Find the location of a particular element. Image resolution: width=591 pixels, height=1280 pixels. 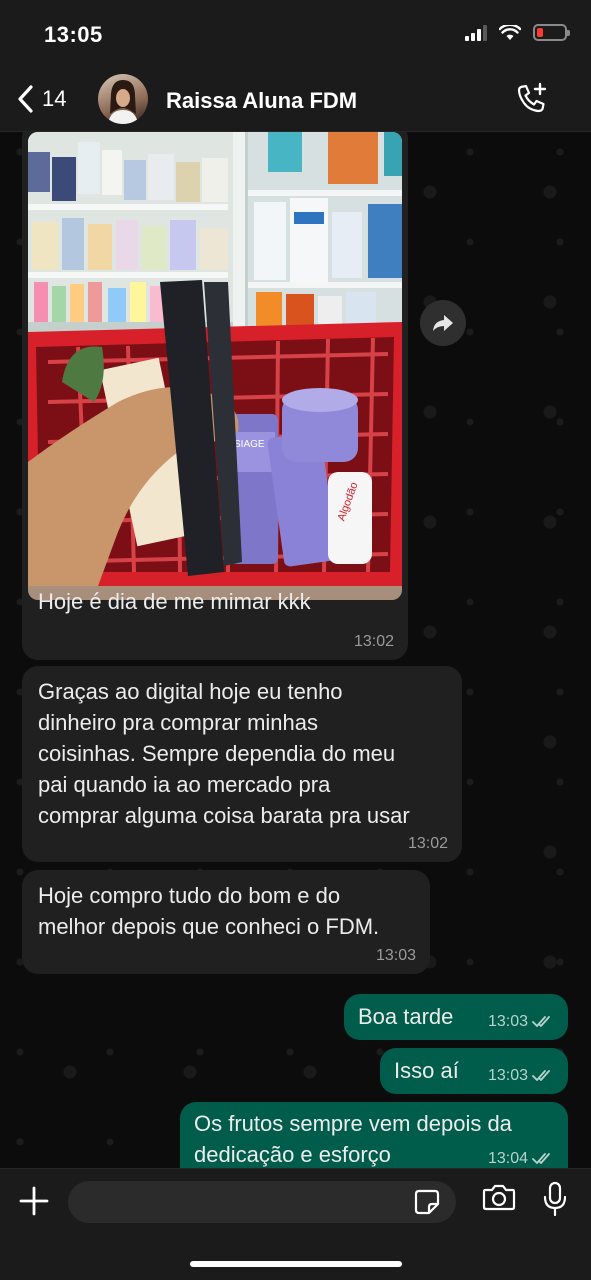

avatar is located at coordinates (123, 99).